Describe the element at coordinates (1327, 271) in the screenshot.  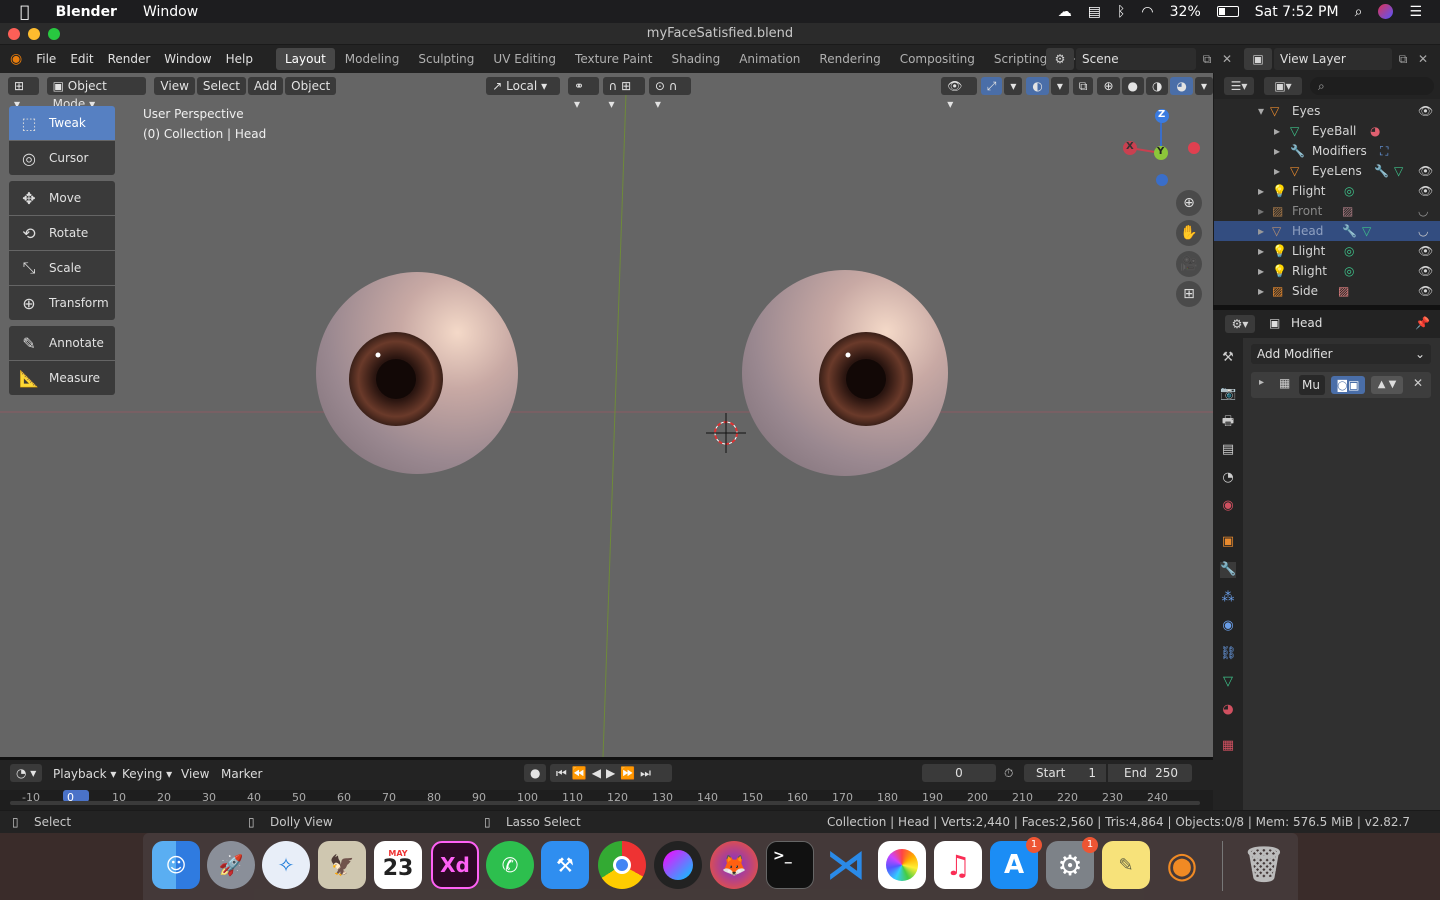
I see `outliner-row-rlight: ▸ 💡 Rlight ◎ 👁` at that location.